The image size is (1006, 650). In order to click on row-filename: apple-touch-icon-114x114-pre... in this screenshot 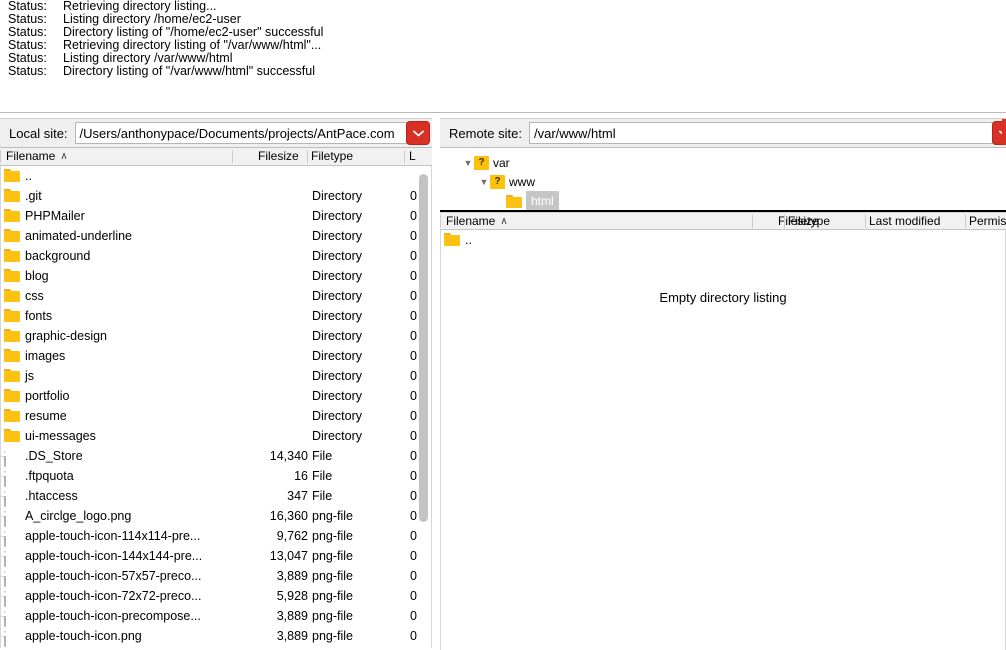, I will do `click(113, 536)`.